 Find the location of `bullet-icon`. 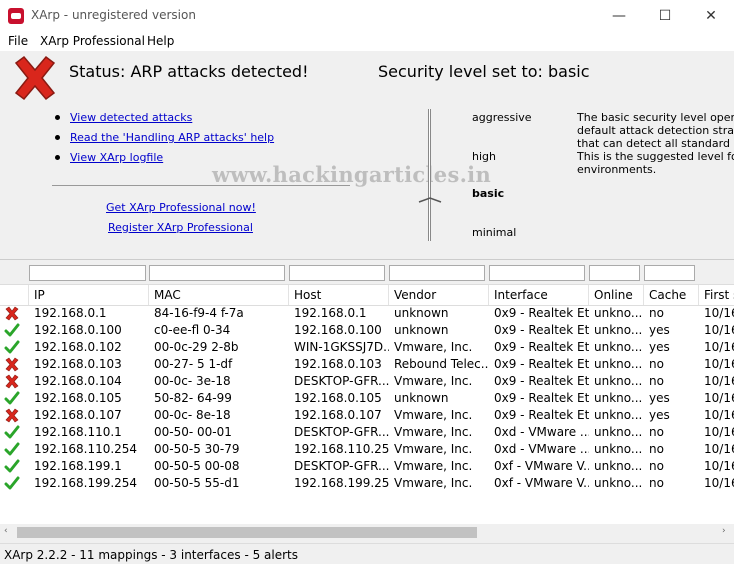

bullet-icon is located at coordinates (57, 137).